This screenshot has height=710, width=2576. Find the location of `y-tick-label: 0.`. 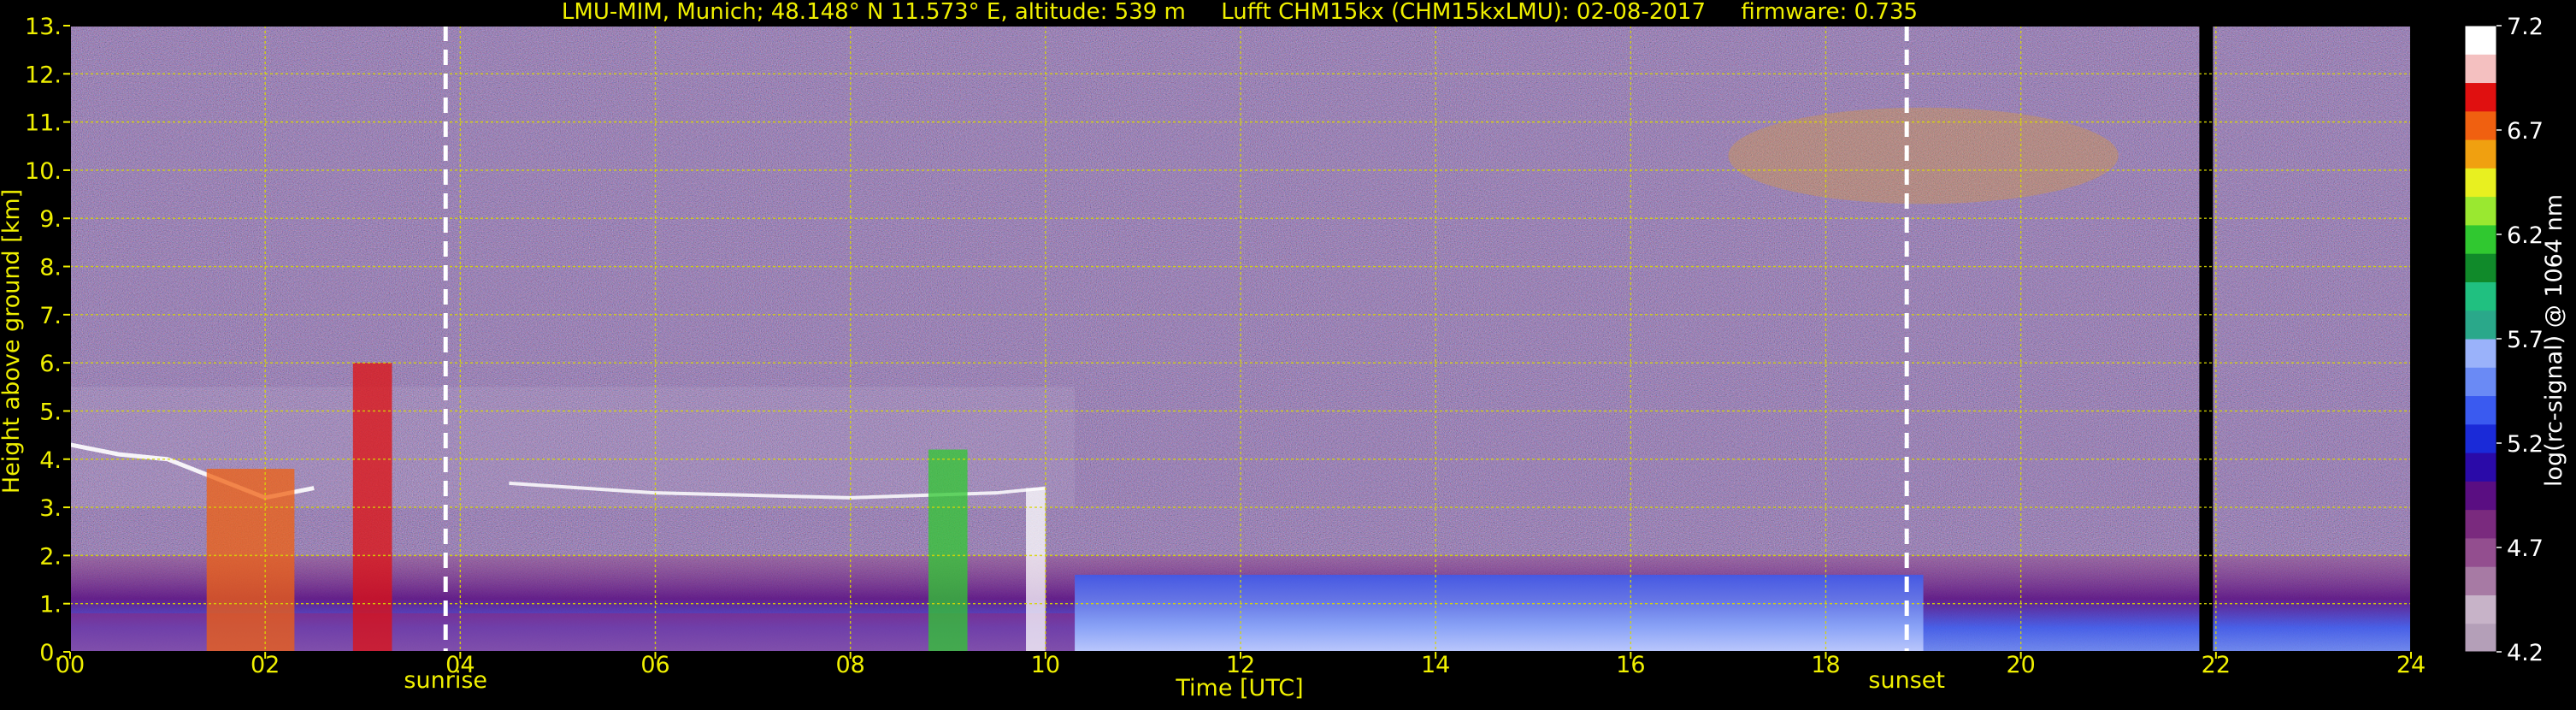

y-tick-label: 0. is located at coordinates (51, 653).